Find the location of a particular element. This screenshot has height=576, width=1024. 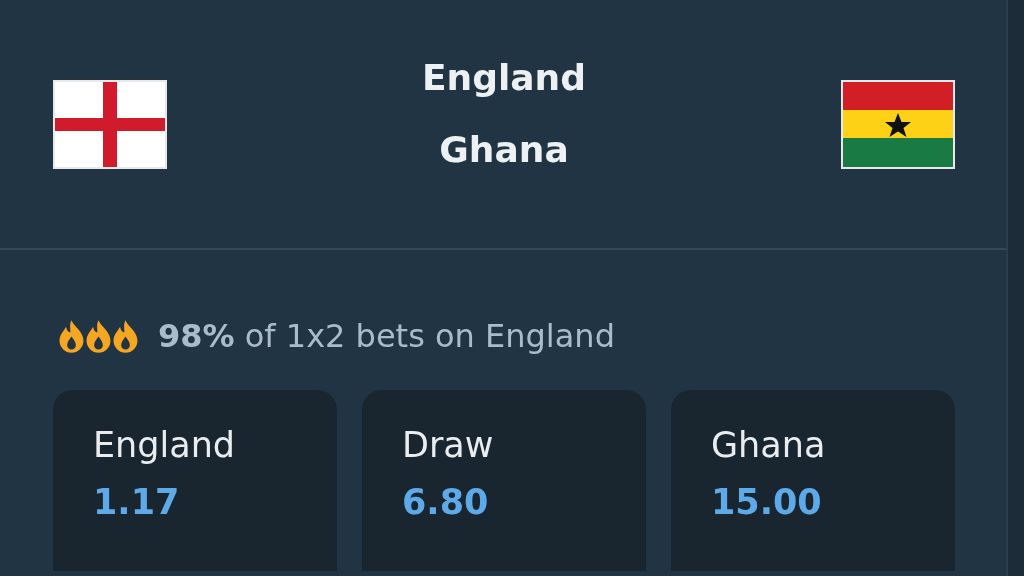

odds-button: Draw 6.80 is located at coordinates (504, 480).